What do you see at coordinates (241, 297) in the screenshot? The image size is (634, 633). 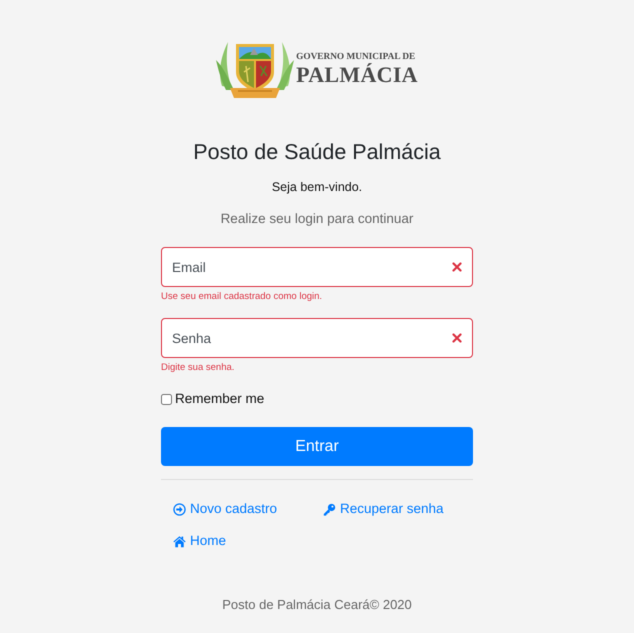 I see `error-message: Use seu email cadastrado como login.` at bounding box center [241, 297].